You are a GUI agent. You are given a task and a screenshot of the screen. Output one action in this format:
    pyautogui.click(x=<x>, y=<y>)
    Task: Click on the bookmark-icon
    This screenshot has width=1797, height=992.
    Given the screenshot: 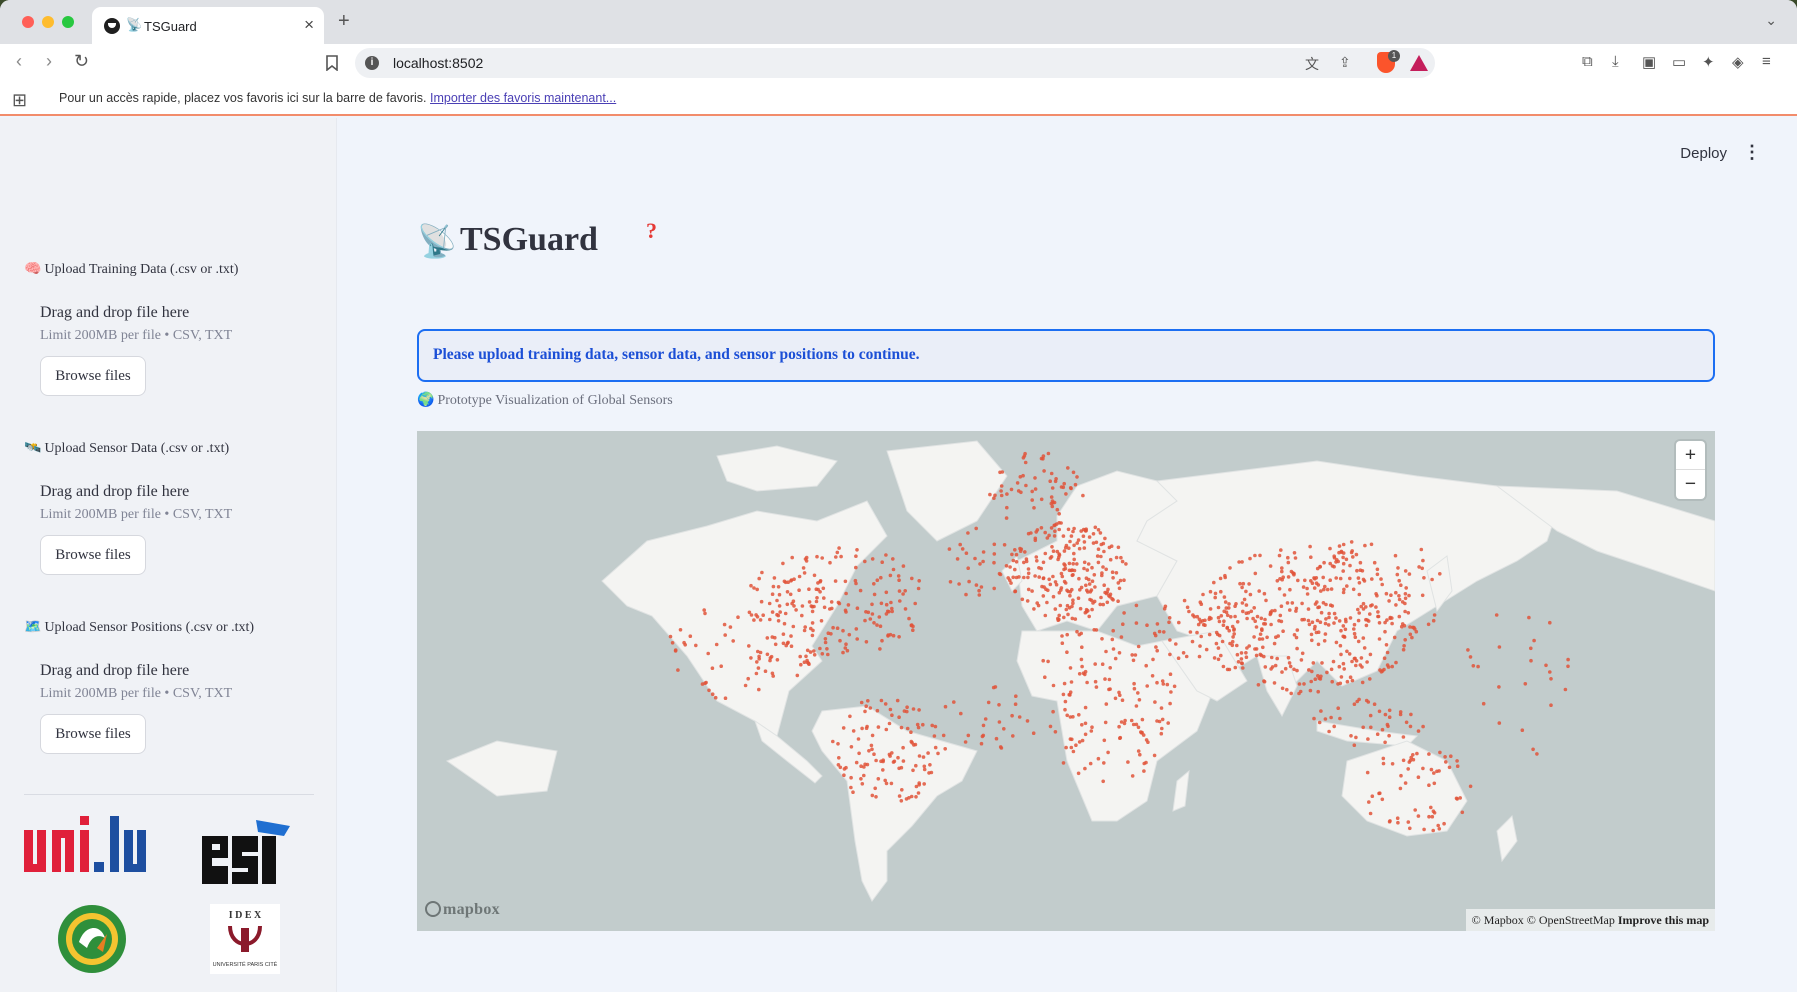 What is the action you would take?
    pyautogui.click(x=332, y=63)
    